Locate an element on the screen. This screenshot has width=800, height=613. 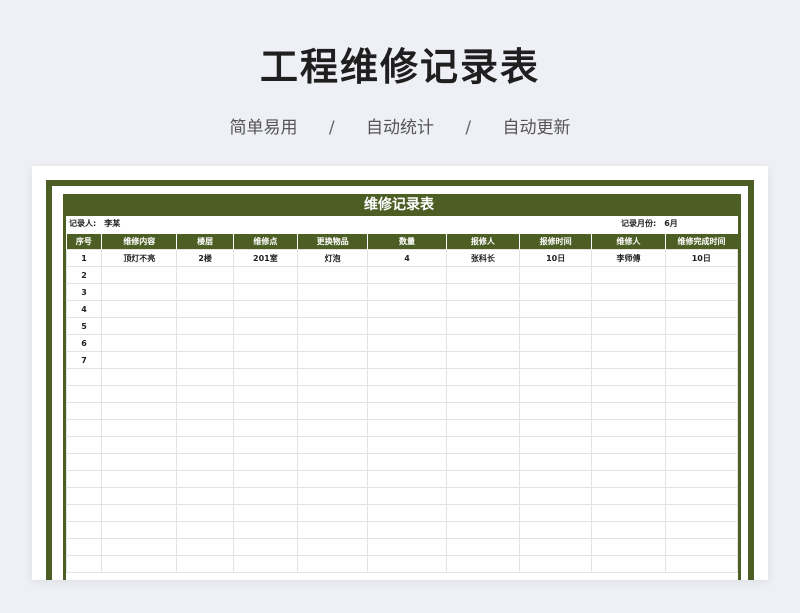
table-cell: 顶灯不亮 is located at coordinates (139, 258).